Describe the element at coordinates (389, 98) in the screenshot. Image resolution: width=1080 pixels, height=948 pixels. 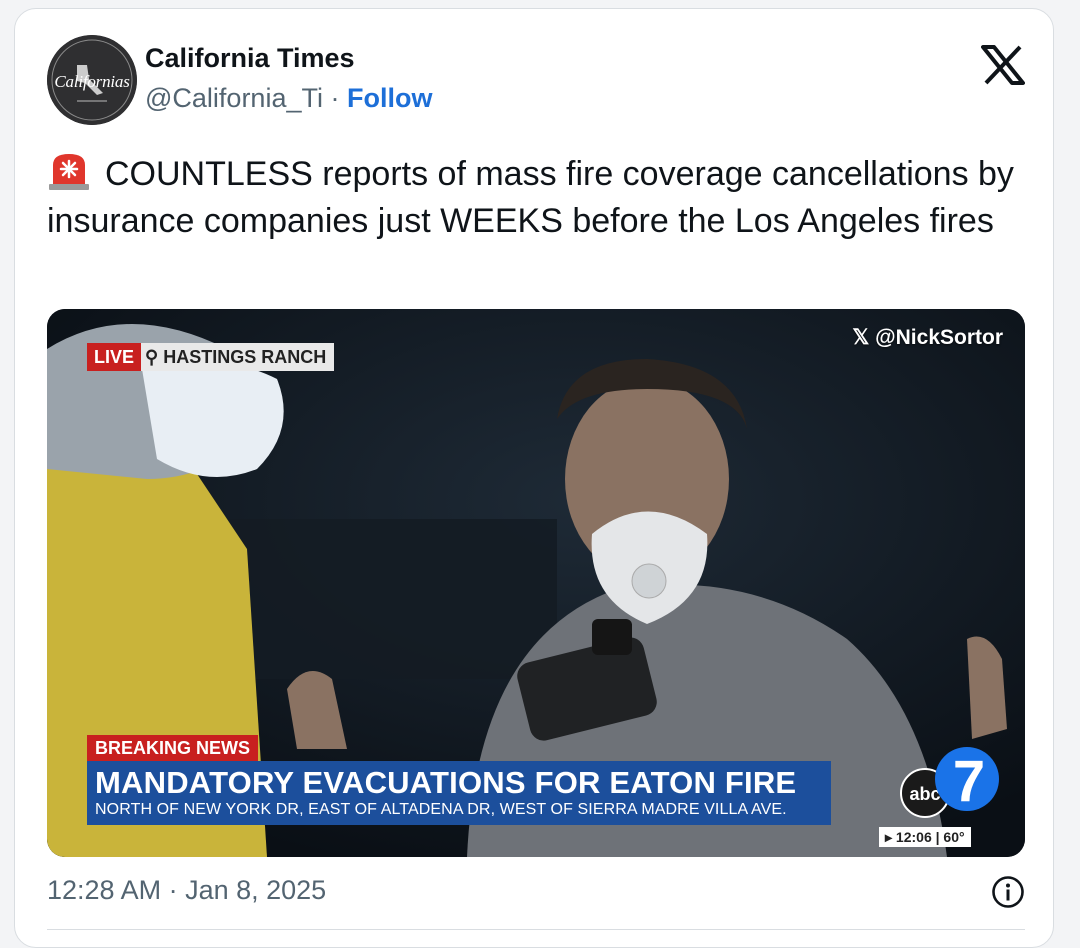
I see `follow-button: Follow` at that location.